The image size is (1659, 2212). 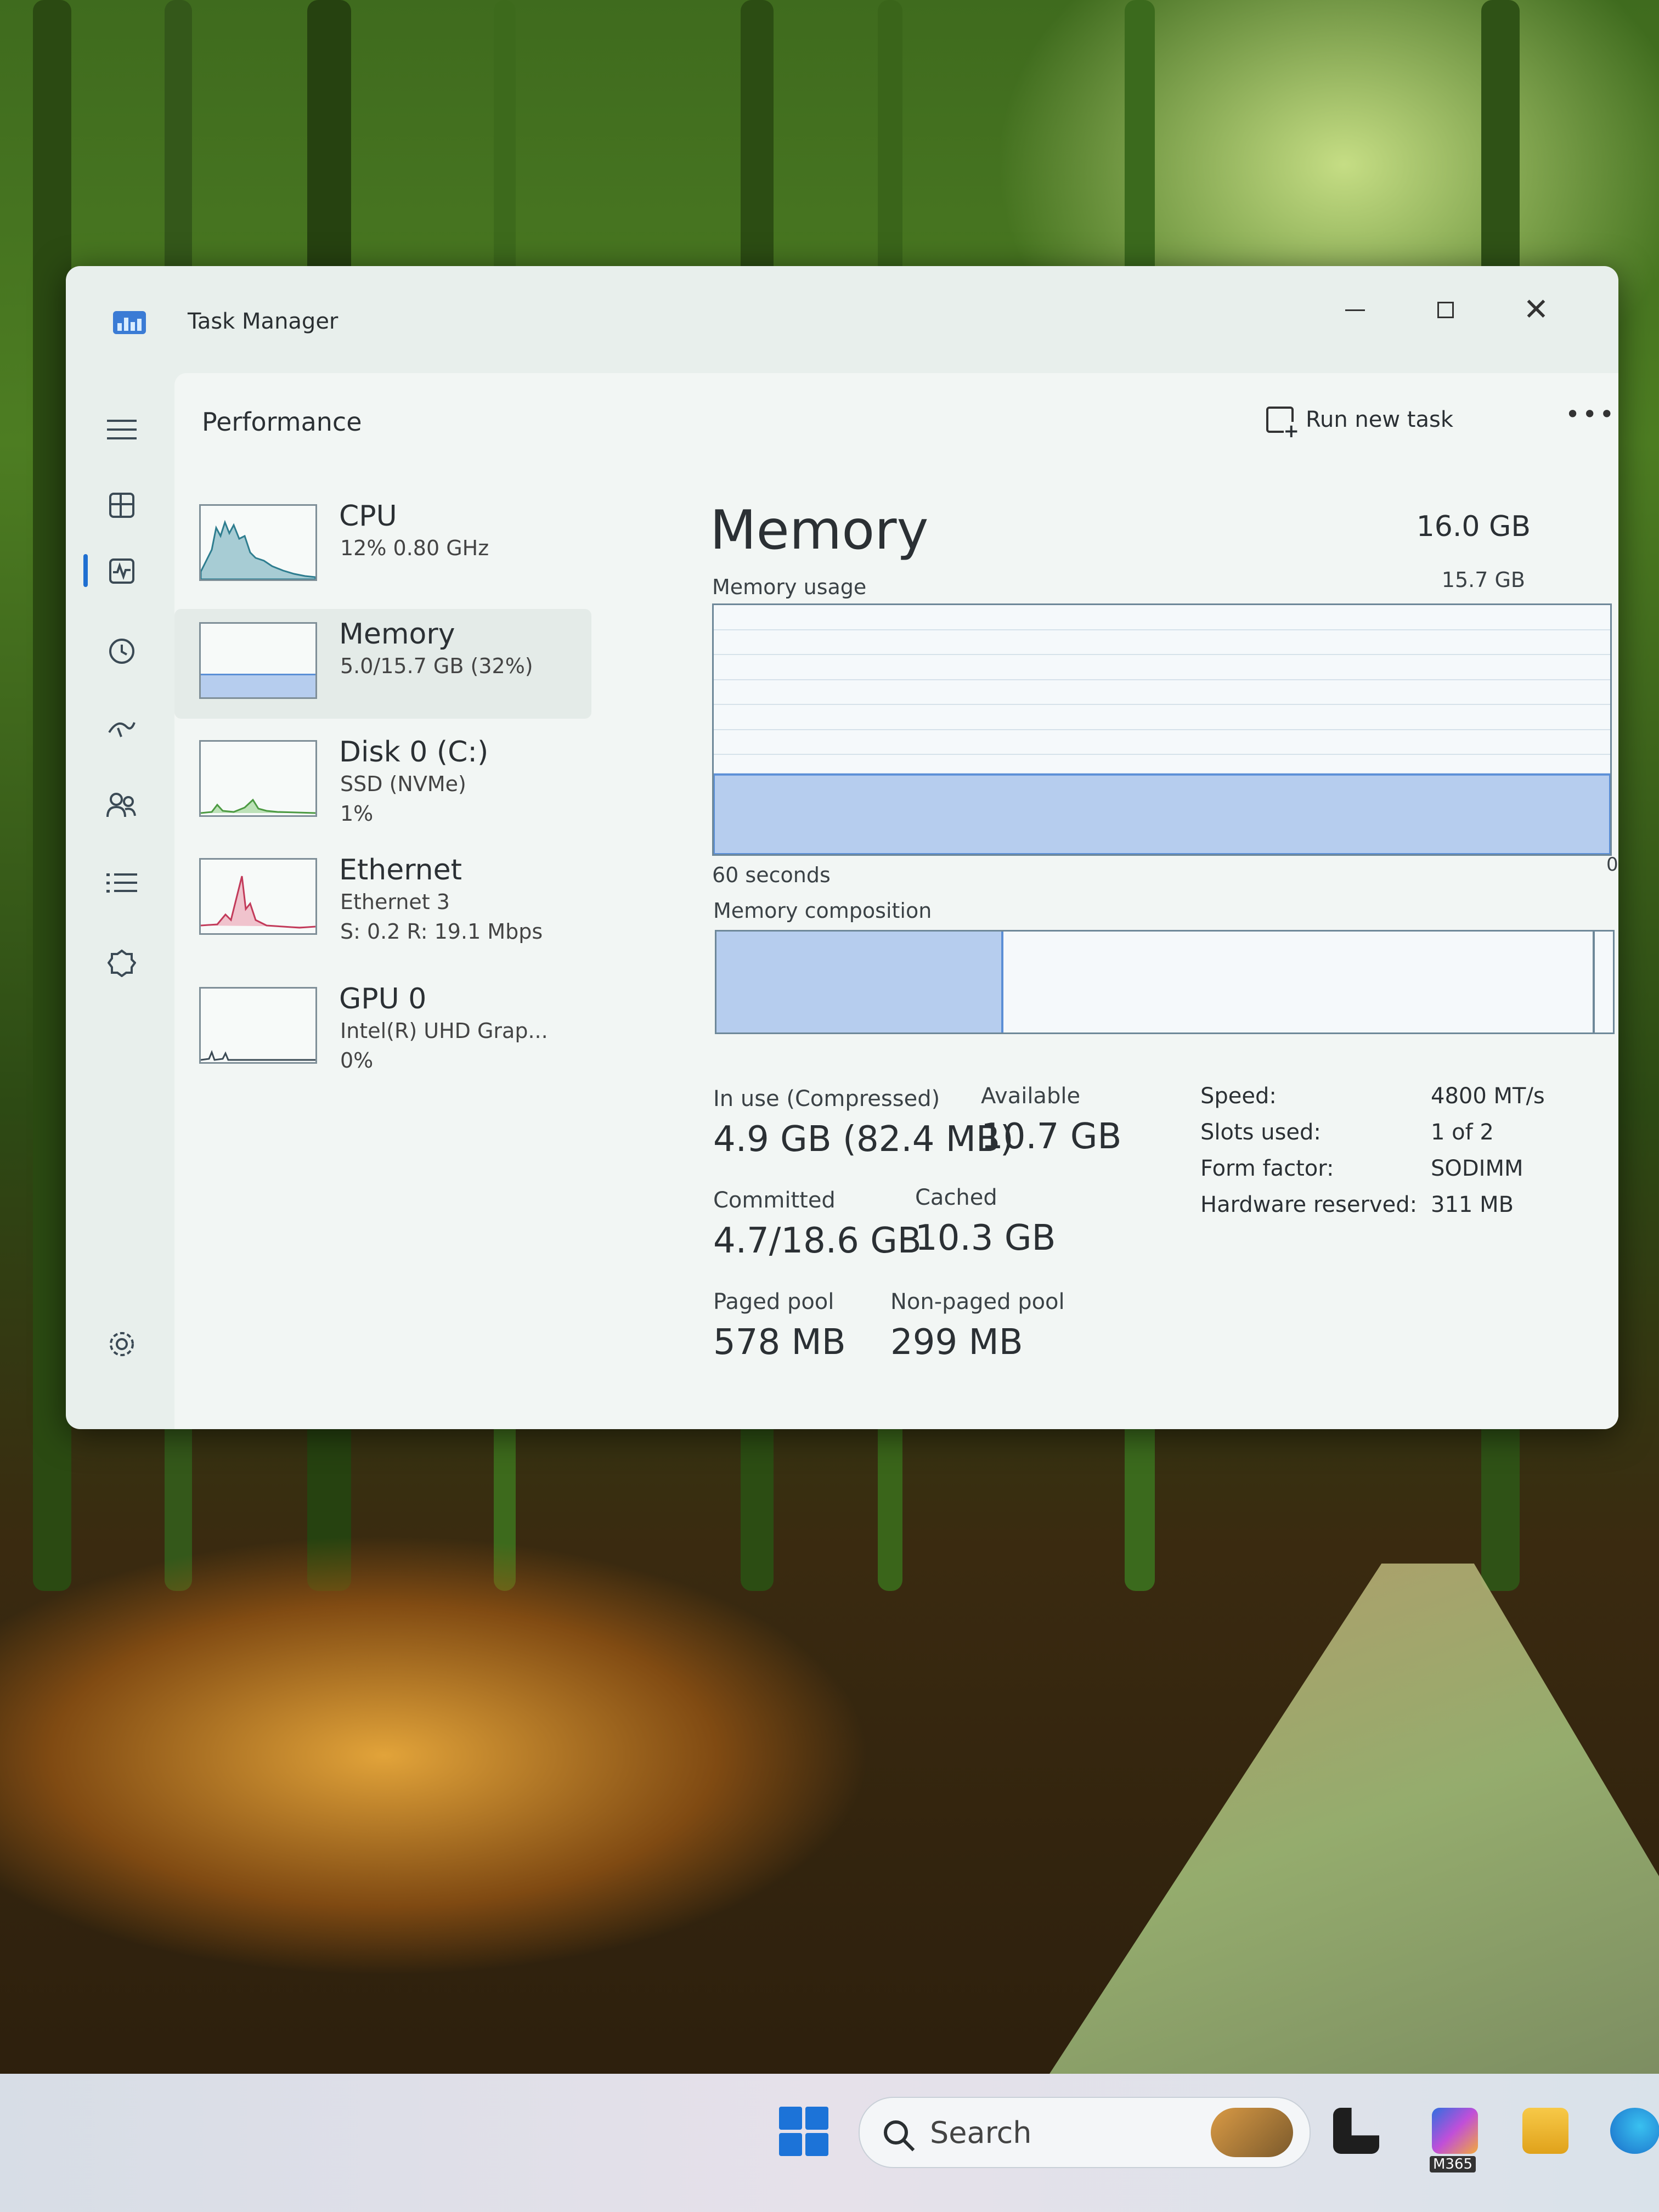 What do you see at coordinates (442, 931) in the screenshot?
I see `device-detail: S: 0.2 R: 19.1 Mbps` at bounding box center [442, 931].